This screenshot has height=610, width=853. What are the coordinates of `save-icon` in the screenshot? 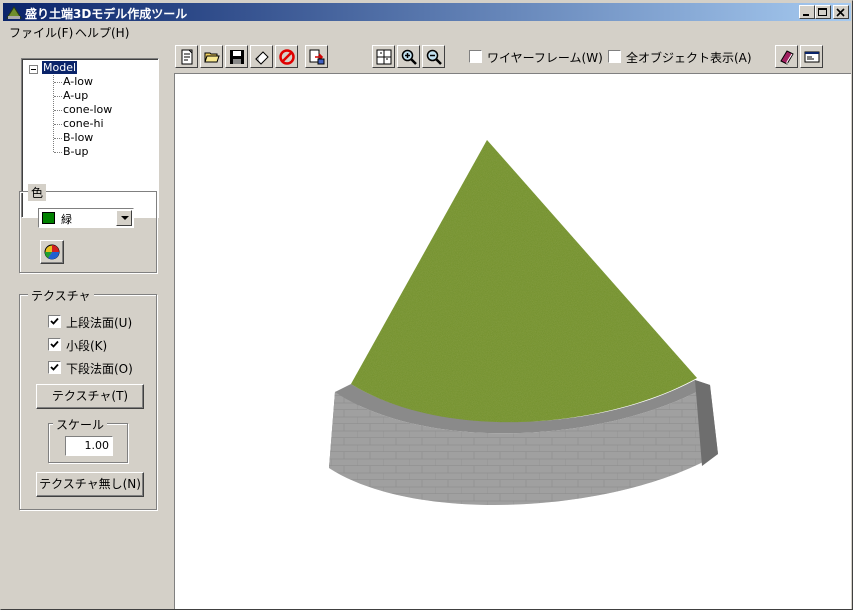 It's located at (237, 57).